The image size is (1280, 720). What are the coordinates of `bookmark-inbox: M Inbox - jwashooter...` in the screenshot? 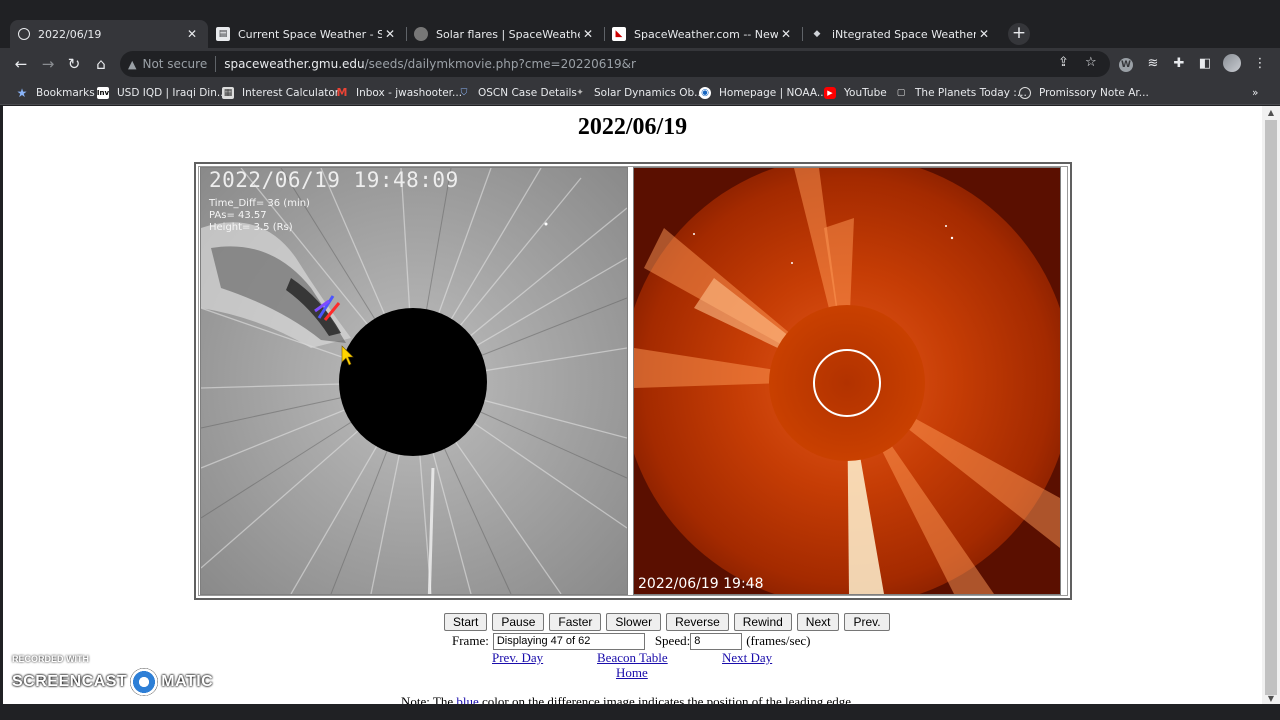 It's located at (399, 92).